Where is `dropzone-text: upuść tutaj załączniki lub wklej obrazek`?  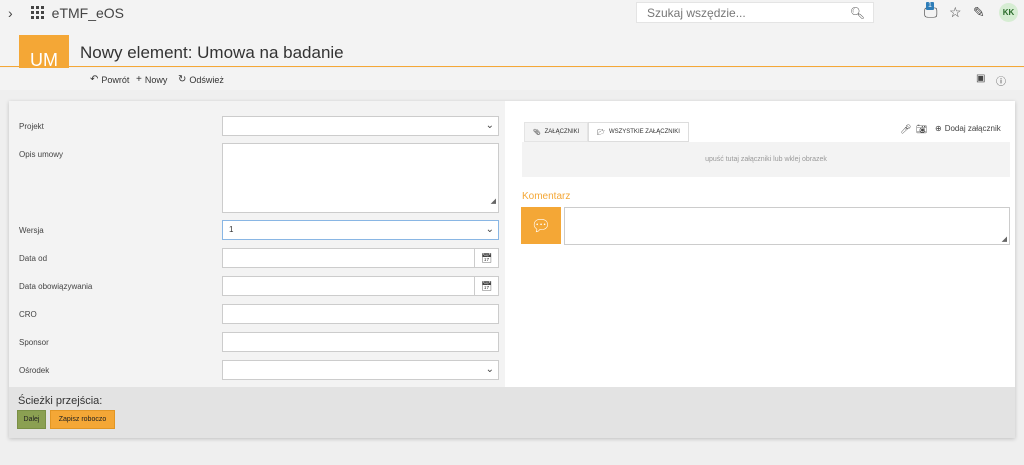
dropzone-text: upuść tutaj załączniki lub wklej obrazek is located at coordinates (766, 159).